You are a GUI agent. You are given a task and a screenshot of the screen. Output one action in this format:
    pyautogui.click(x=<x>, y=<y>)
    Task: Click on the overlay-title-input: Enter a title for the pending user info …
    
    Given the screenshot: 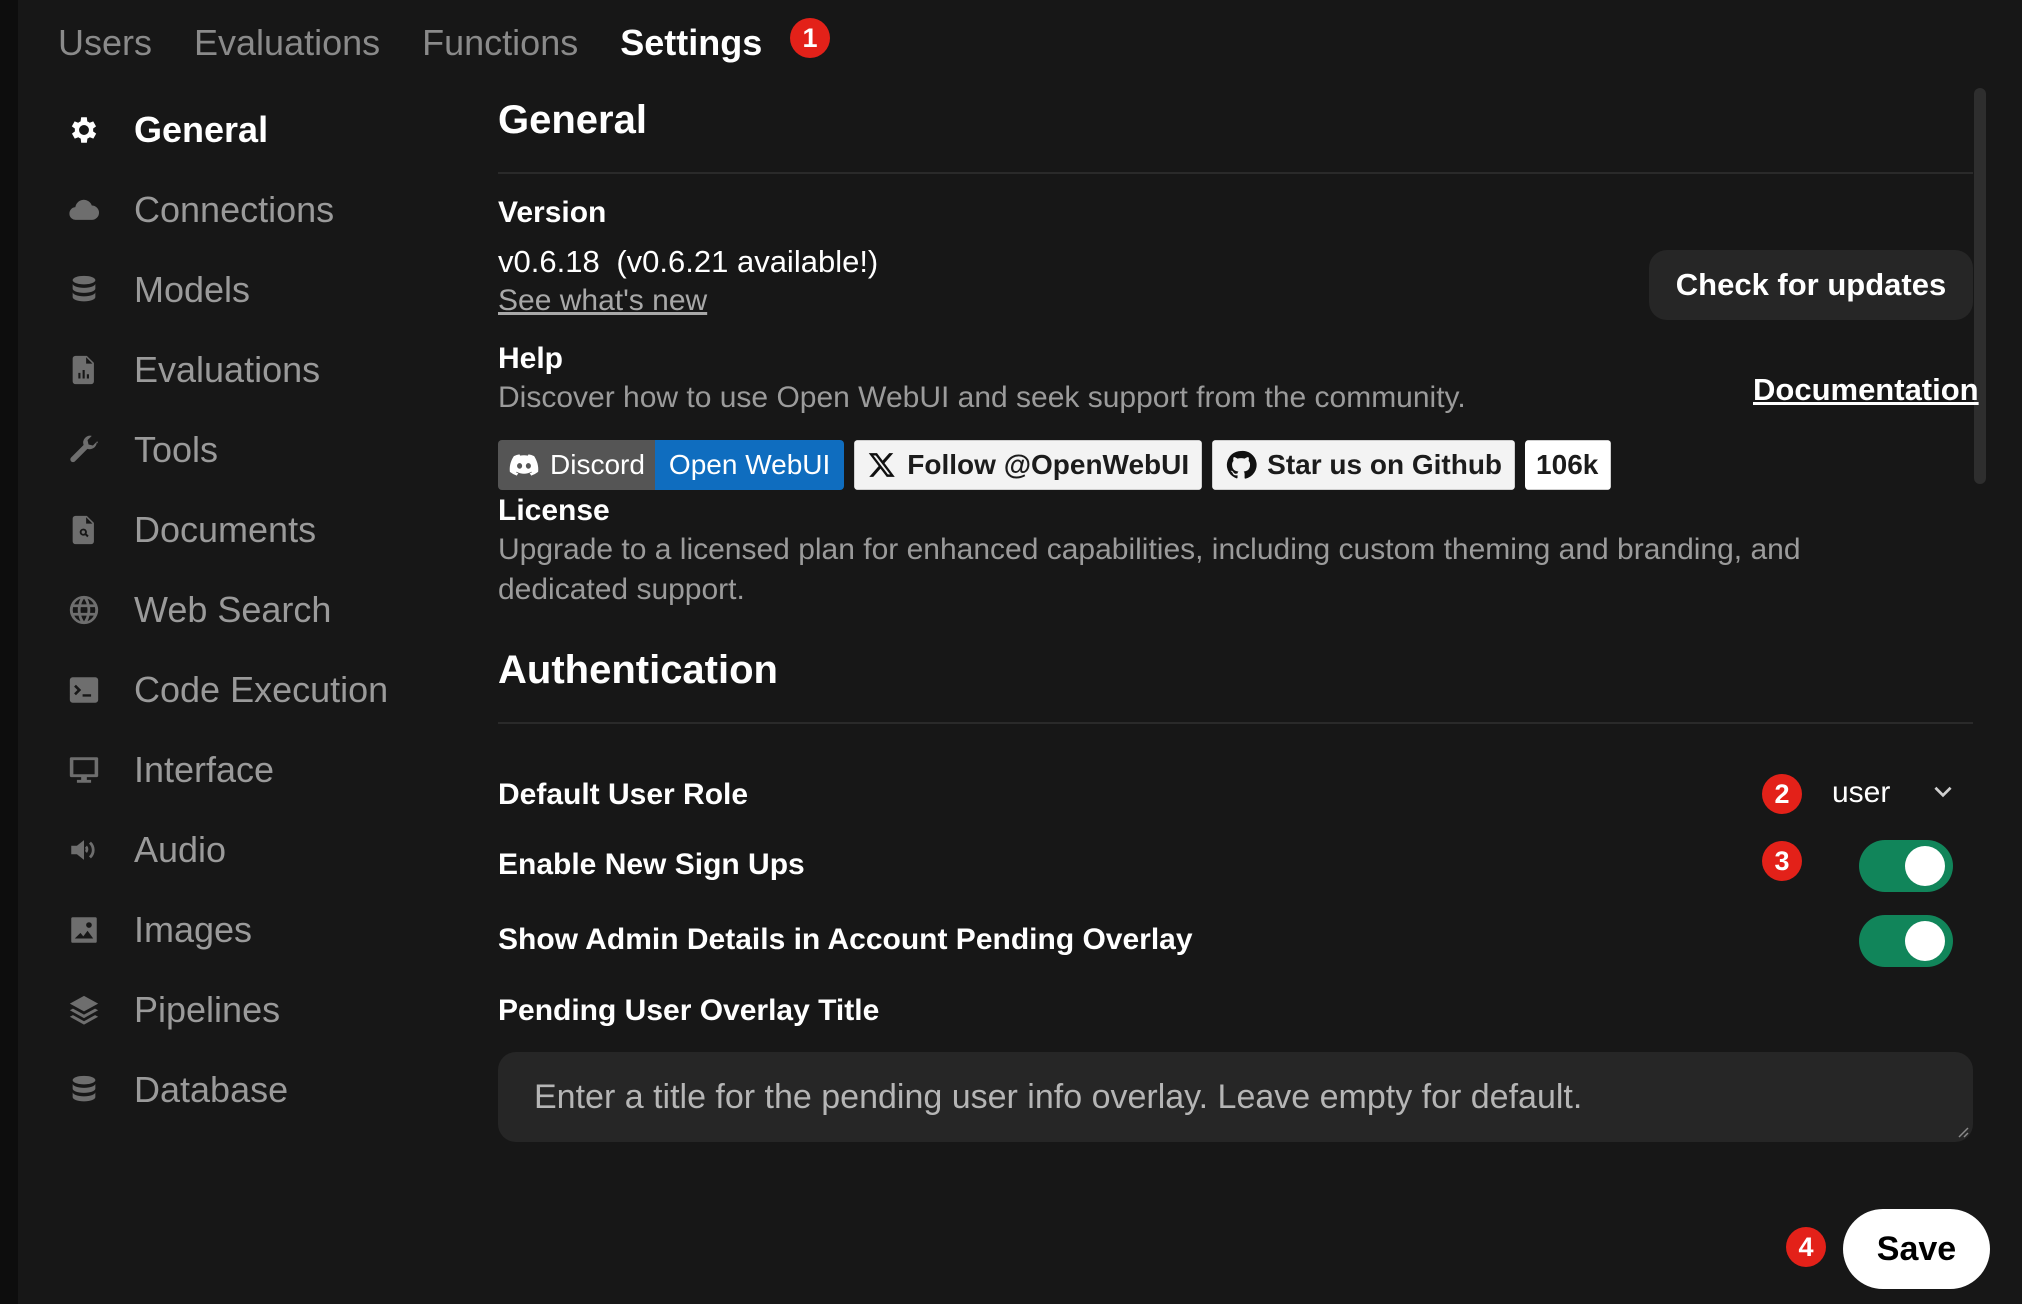 What is the action you would take?
    pyautogui.click(x=1235, y=1097)
    